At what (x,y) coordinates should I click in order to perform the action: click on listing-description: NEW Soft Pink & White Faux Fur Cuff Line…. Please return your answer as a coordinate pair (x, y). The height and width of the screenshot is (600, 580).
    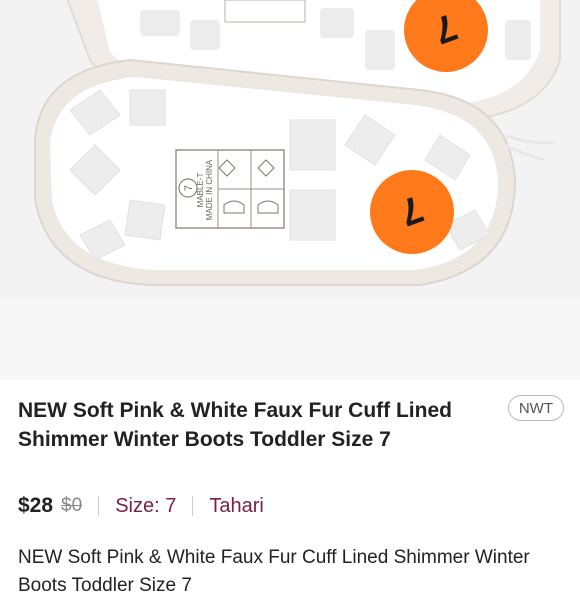
    Looking at the image, I should click on (274, 571).